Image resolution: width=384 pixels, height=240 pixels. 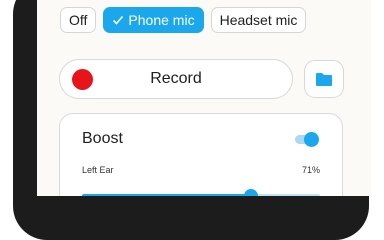 I want to click on folder-icon, so click(x=324, y=79).